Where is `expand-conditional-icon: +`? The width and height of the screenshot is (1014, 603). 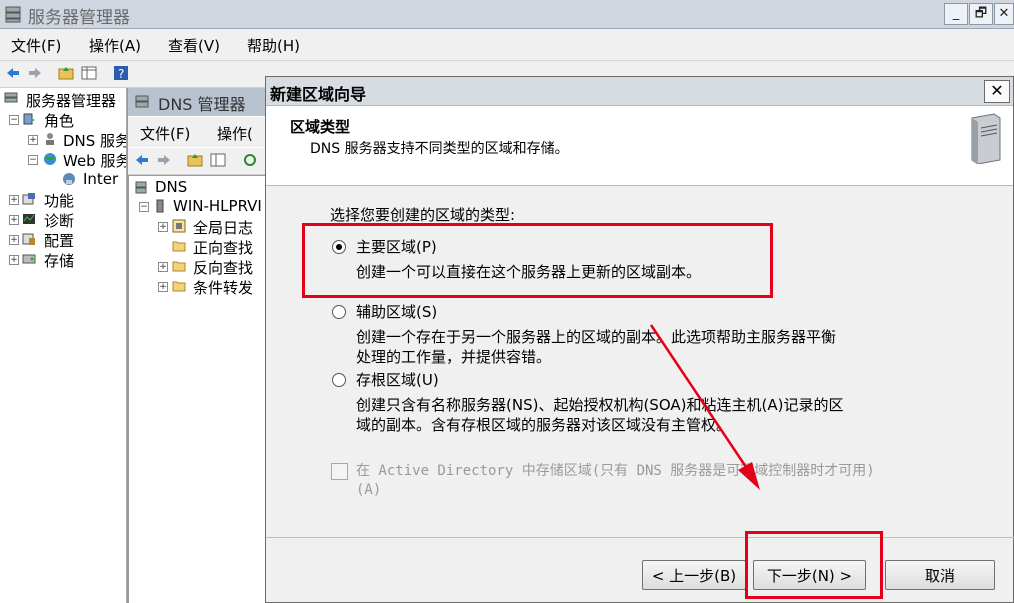
expand-conditional-icon: + is located at coordinates (163, 287).